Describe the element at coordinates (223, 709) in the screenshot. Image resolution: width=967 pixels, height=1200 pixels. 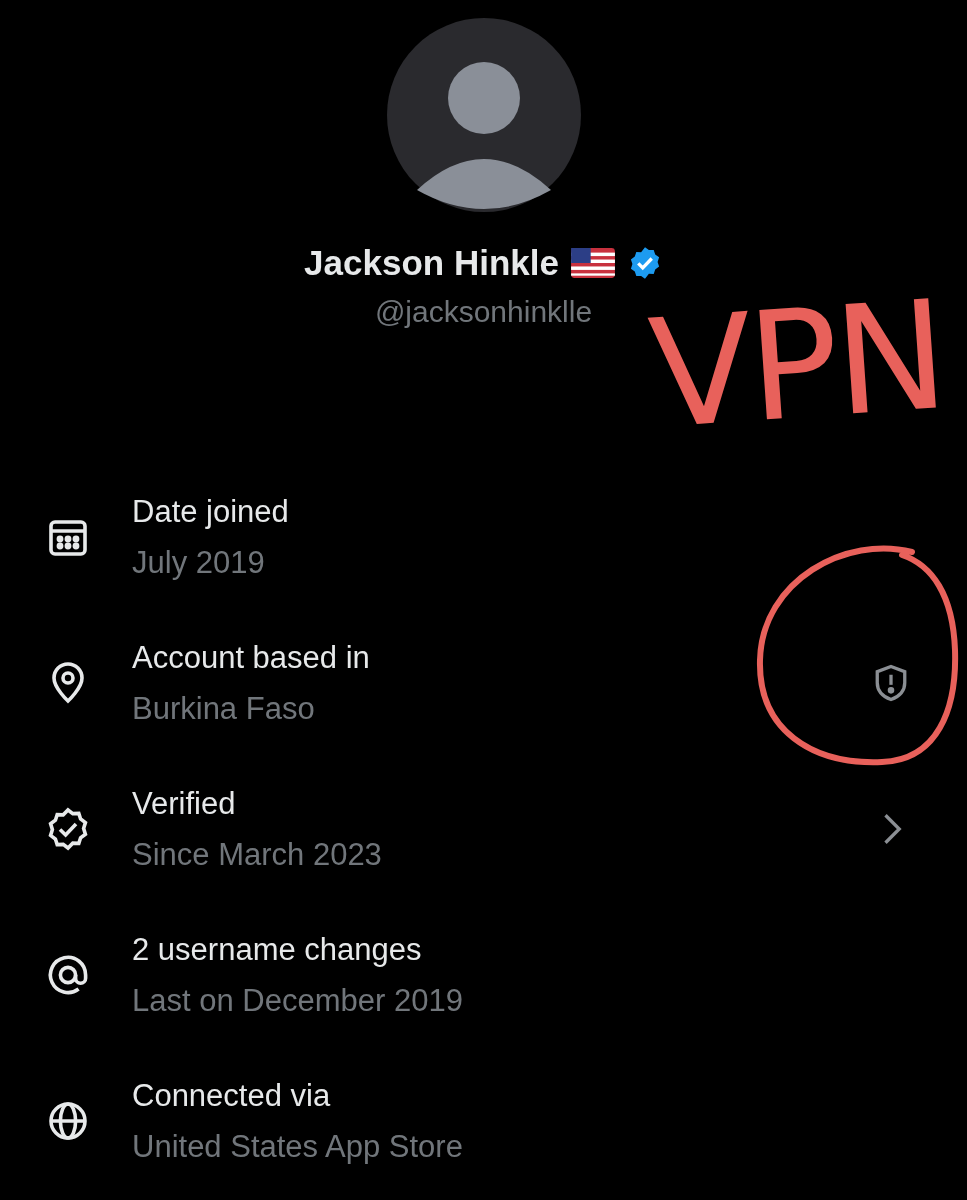
I see `detail-value: Burkina Faso` at that location.